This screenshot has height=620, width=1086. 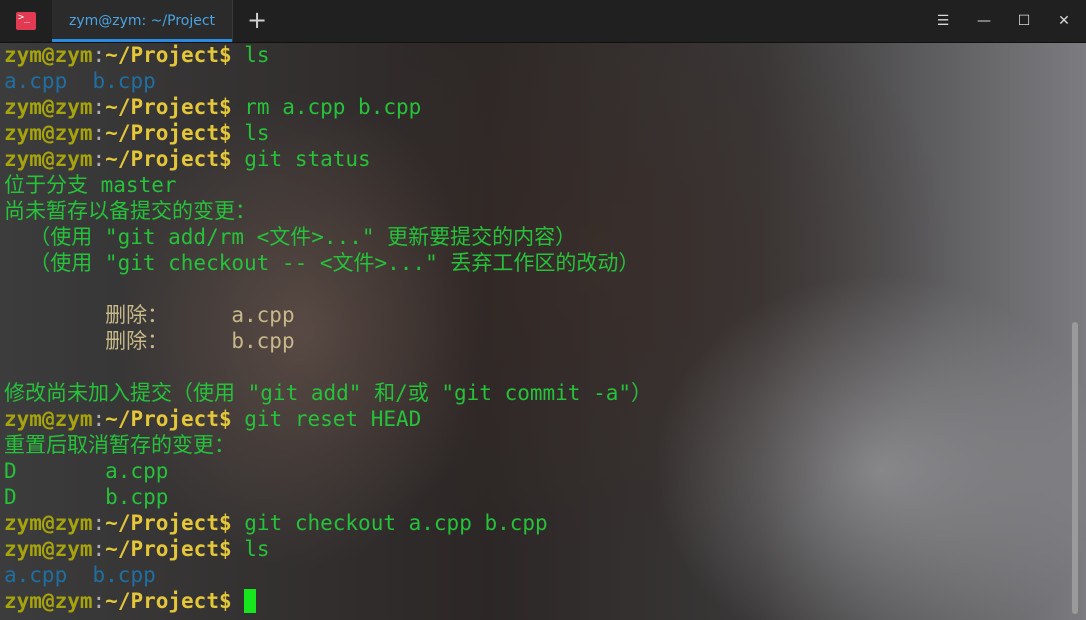 I want to click on output-text: D b.cpp, so click(x=86, y=497).